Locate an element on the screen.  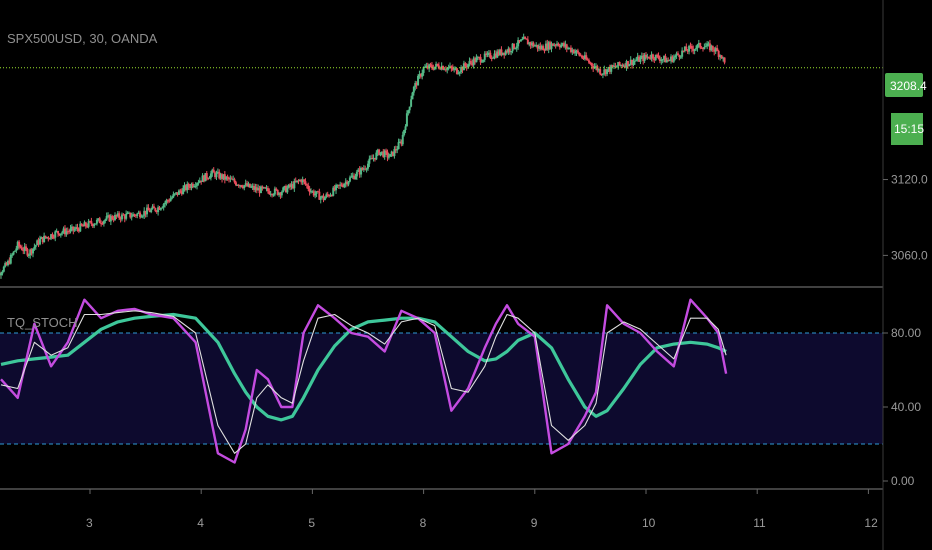
price-tick-label: 3060.0 is located at coordinates (909, 255).